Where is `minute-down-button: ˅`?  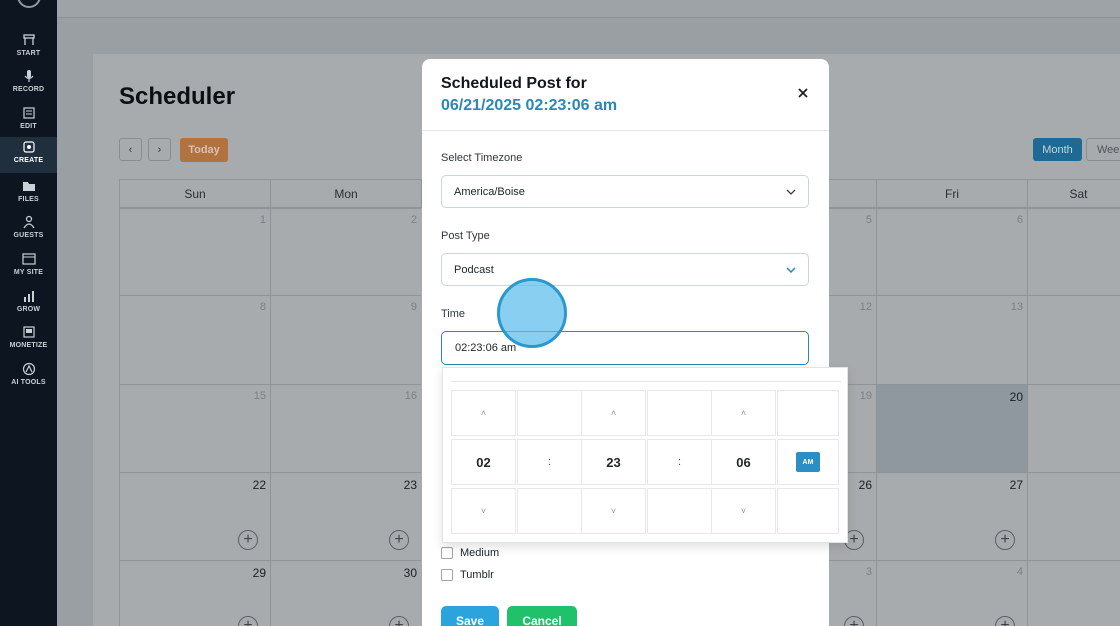
minute-down-button: ˅ is located at coordinates (613, 511).